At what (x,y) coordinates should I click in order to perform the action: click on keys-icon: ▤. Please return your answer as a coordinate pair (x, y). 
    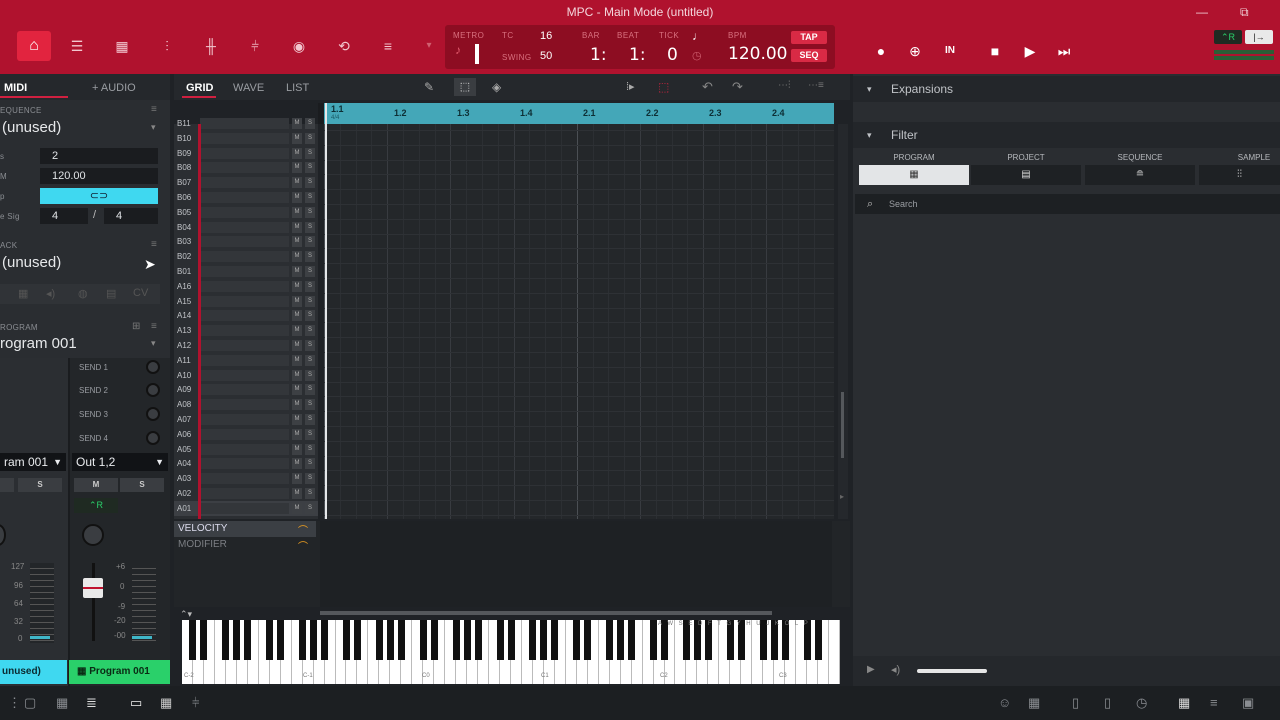
    Looking at the image, I should click on (111, 293).